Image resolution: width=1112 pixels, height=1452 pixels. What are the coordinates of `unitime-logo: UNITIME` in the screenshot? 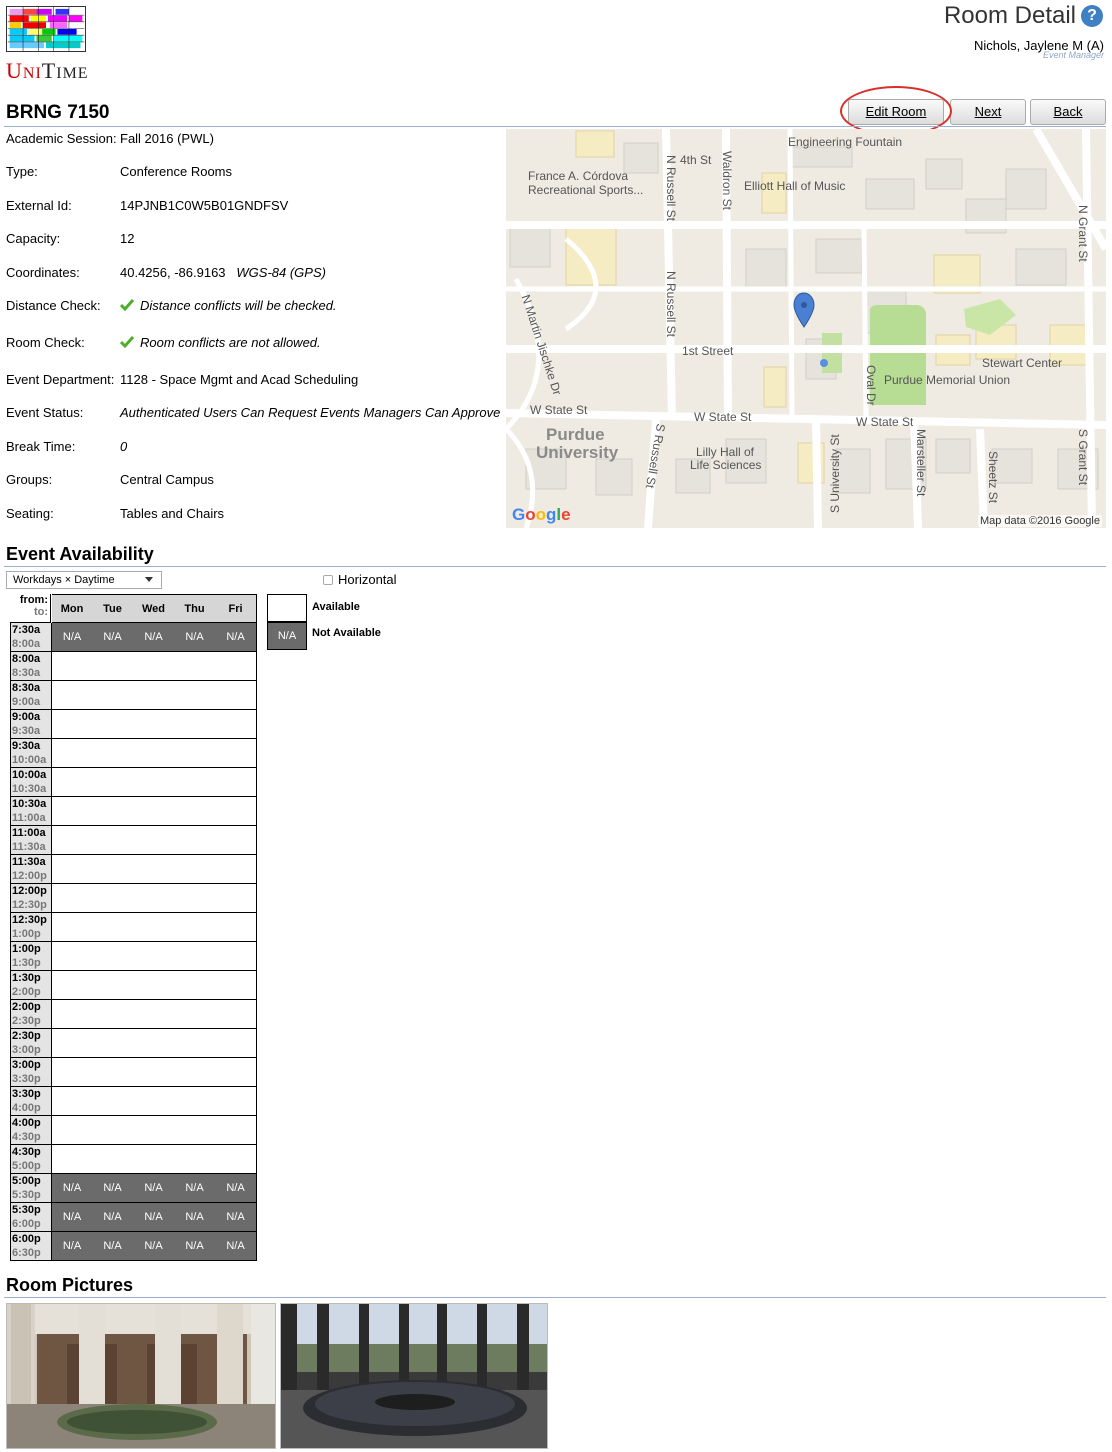 It's located at (47, 46).